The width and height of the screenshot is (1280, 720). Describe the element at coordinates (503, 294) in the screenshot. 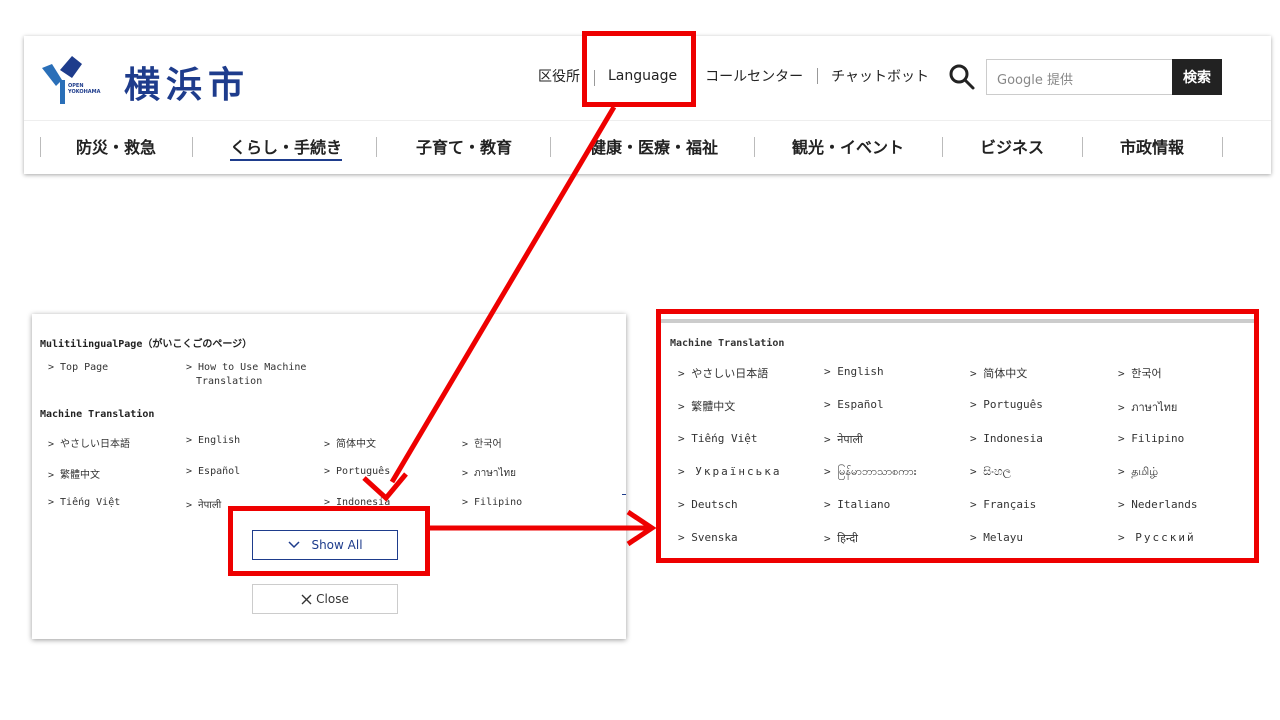

I see `arrow-line-down` at that location.